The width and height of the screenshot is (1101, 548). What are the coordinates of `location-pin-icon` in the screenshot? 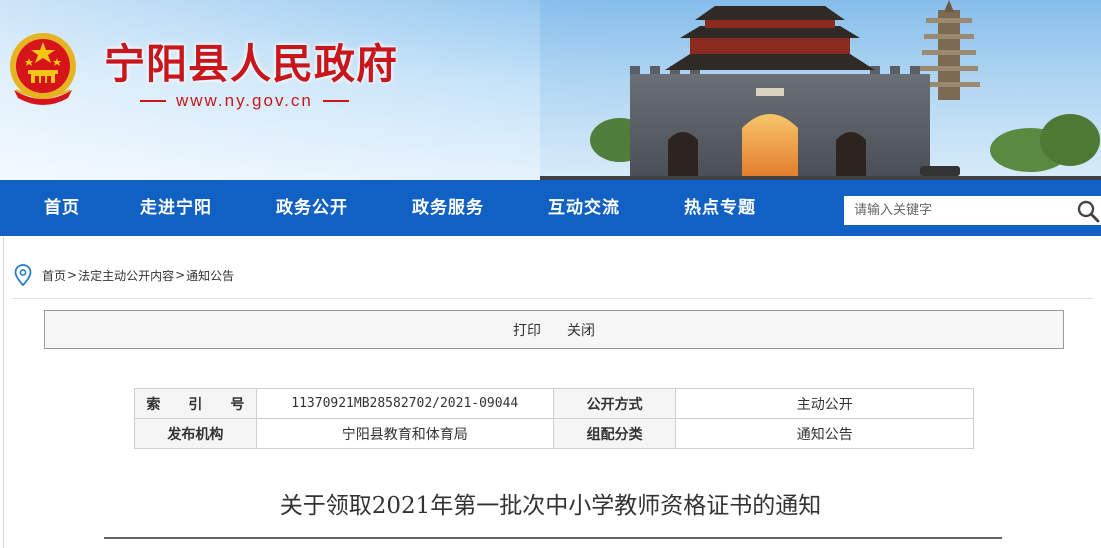 It's located at (23, 275).